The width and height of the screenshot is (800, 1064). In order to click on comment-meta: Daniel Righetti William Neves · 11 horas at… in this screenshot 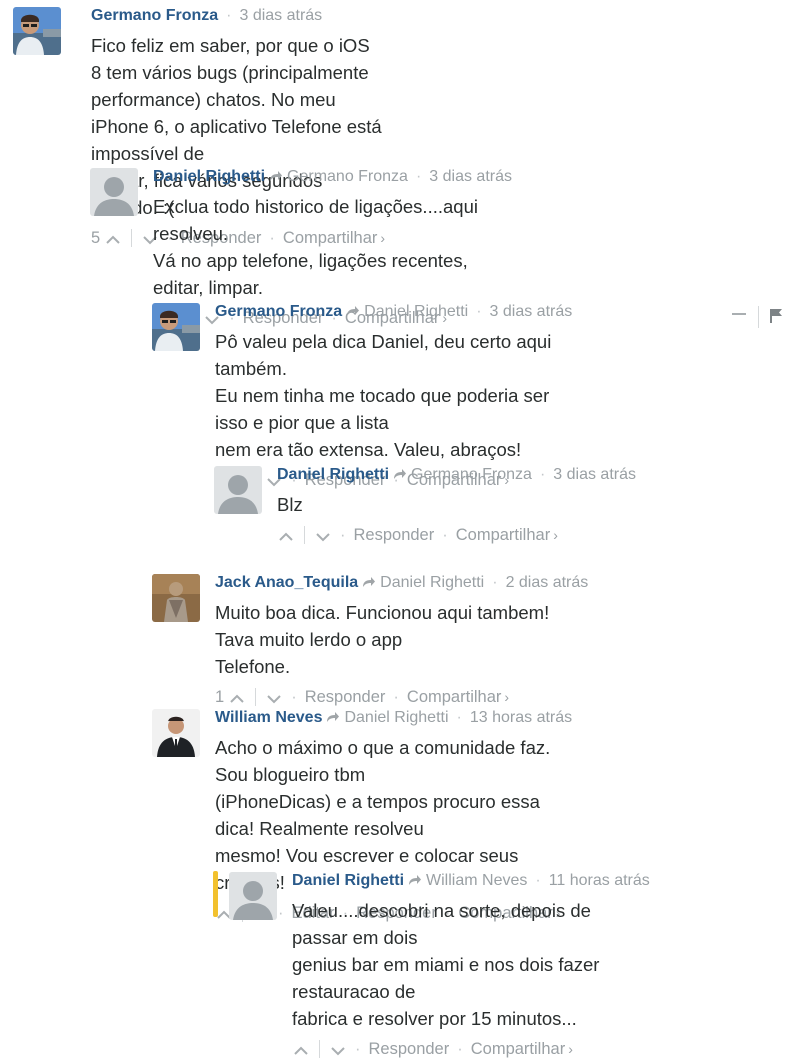, I will do `click(471, 881)`.